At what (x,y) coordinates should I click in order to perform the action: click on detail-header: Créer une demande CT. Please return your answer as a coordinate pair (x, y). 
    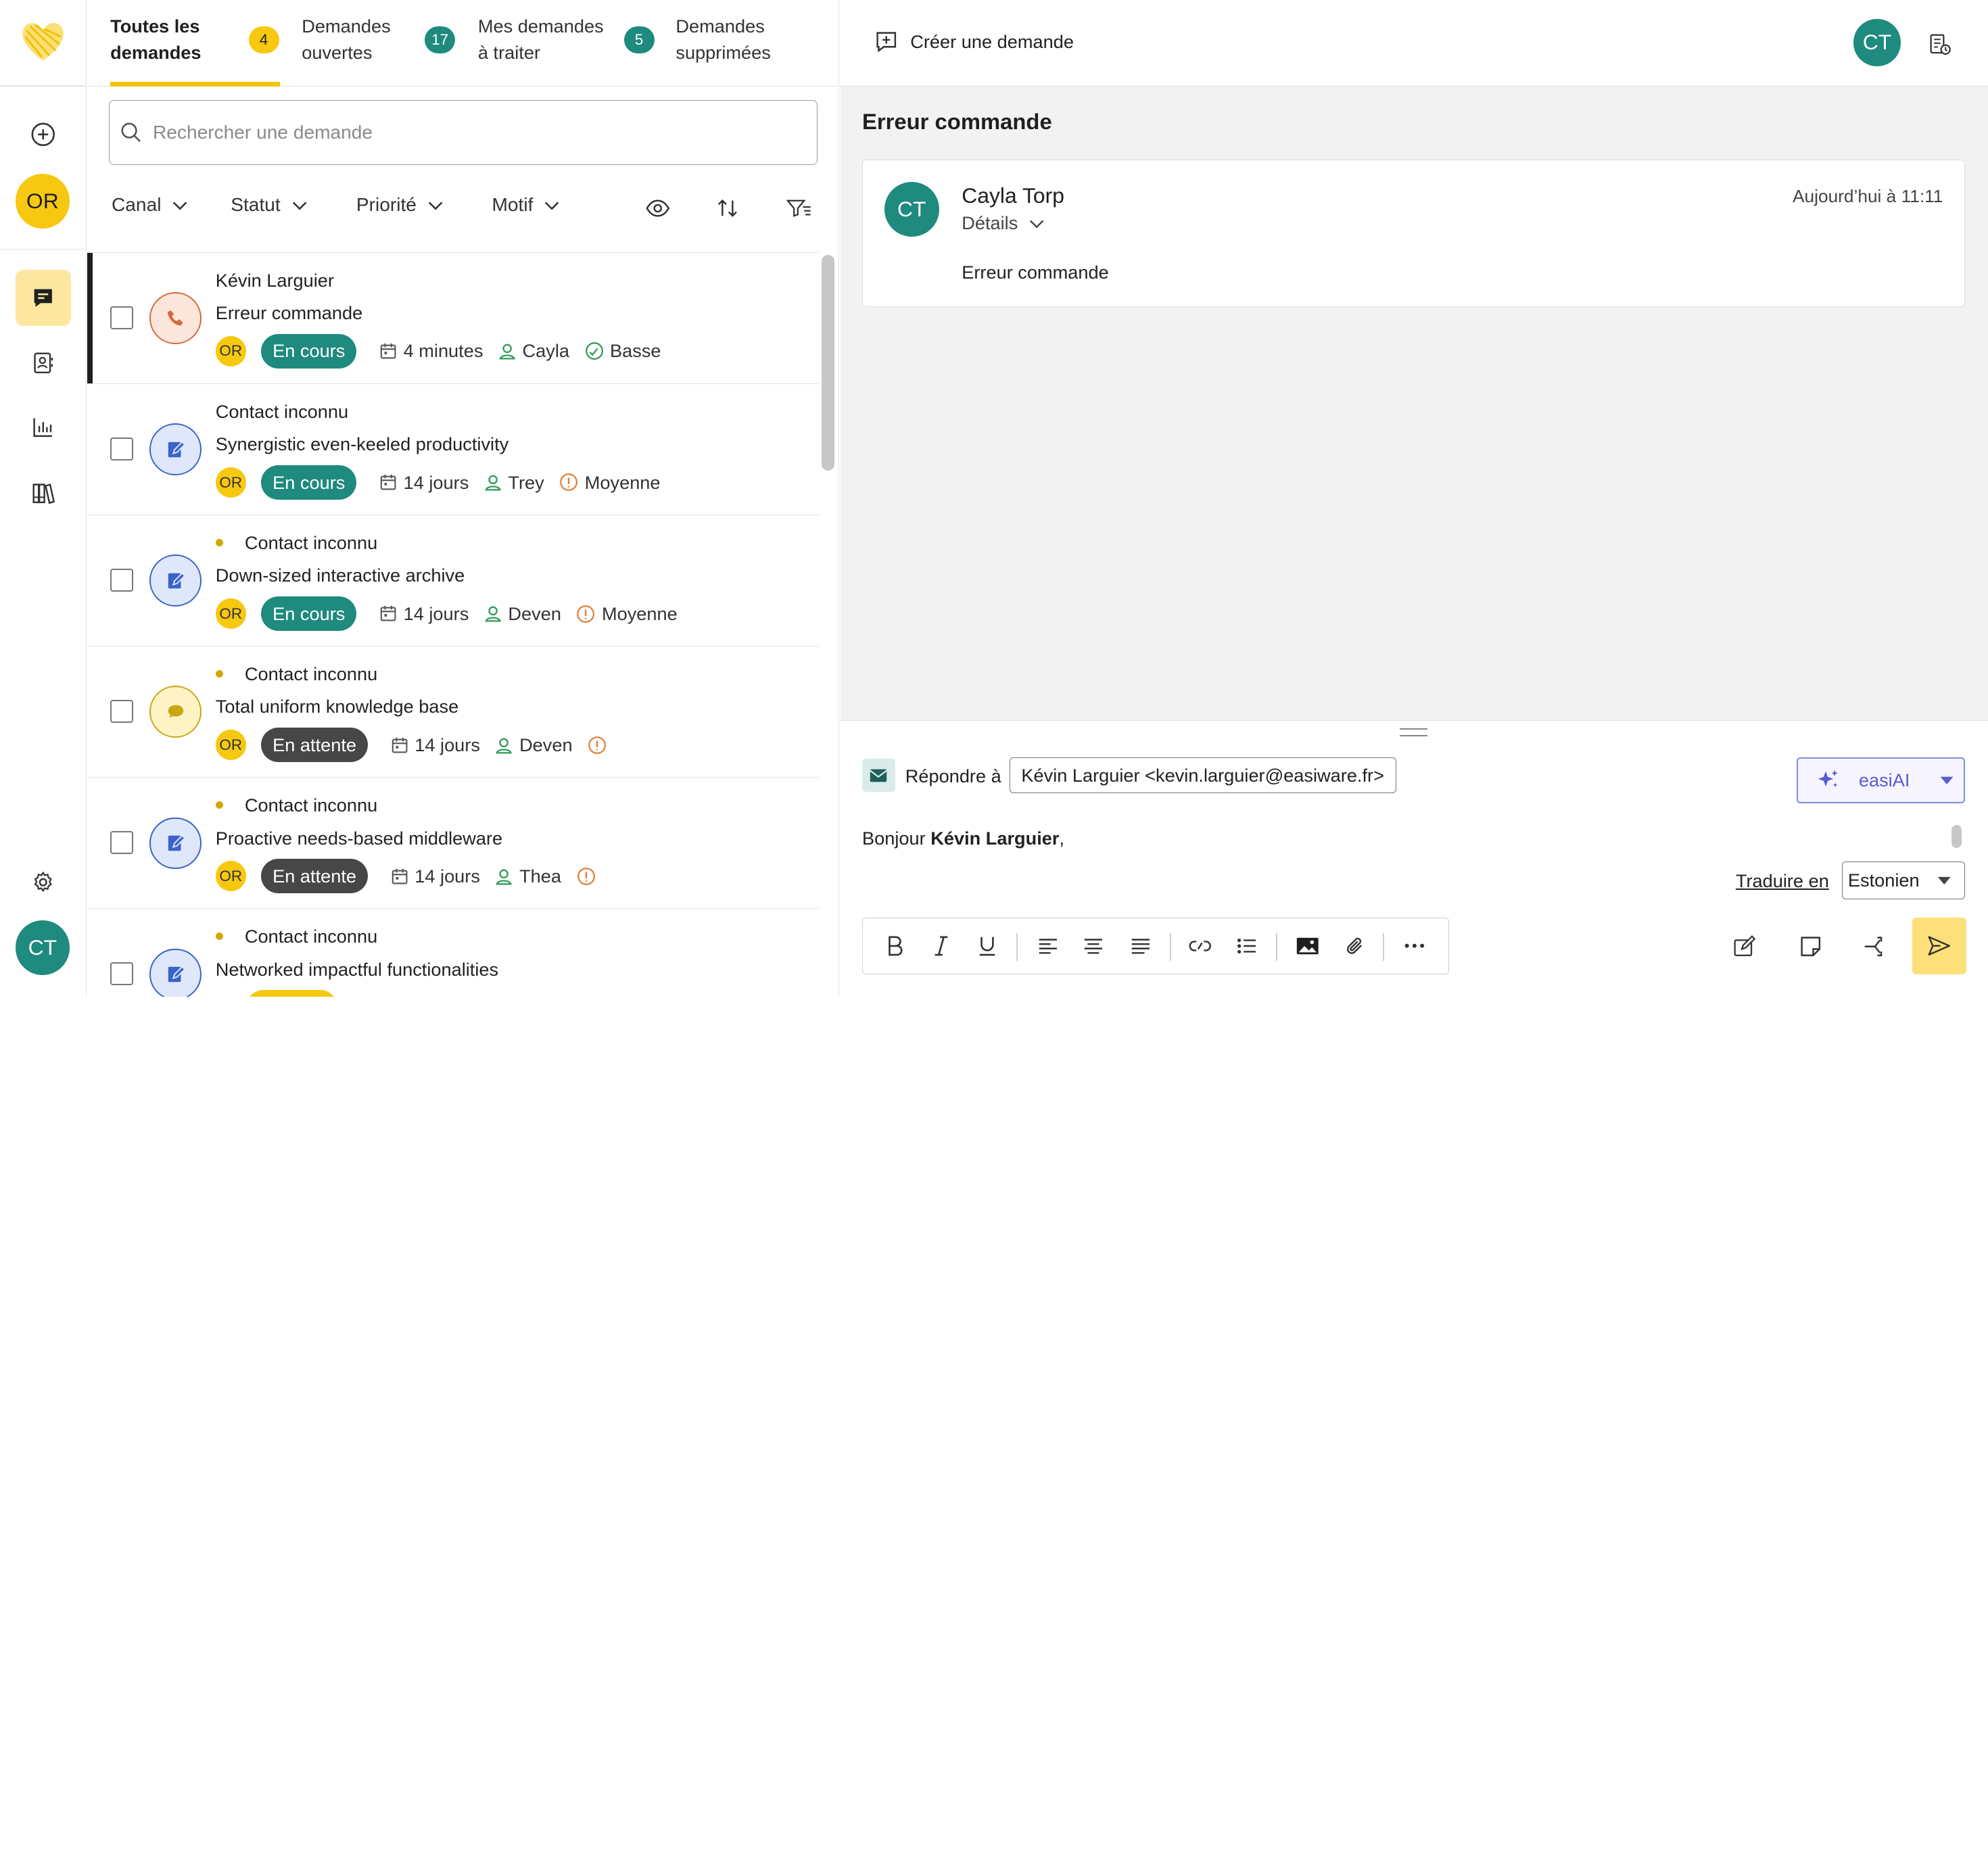
    Looking at the image, I should click on (1415, 43).